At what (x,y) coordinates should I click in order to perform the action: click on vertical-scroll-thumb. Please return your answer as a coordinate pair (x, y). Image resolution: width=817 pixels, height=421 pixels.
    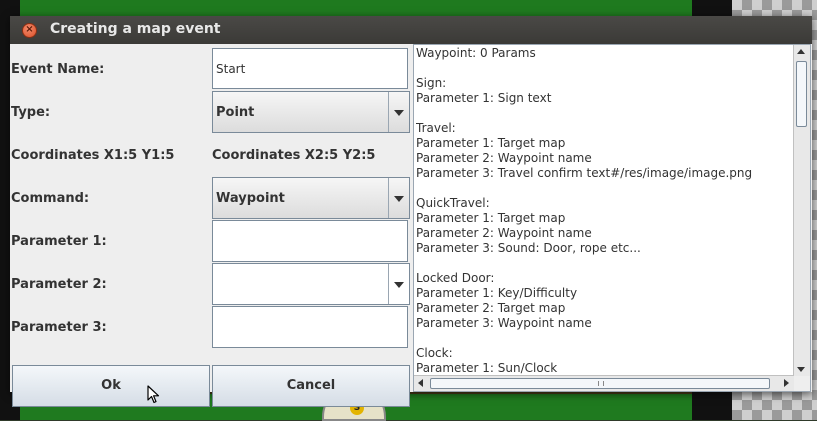
    Looking at the image, I should click on (801, 94).